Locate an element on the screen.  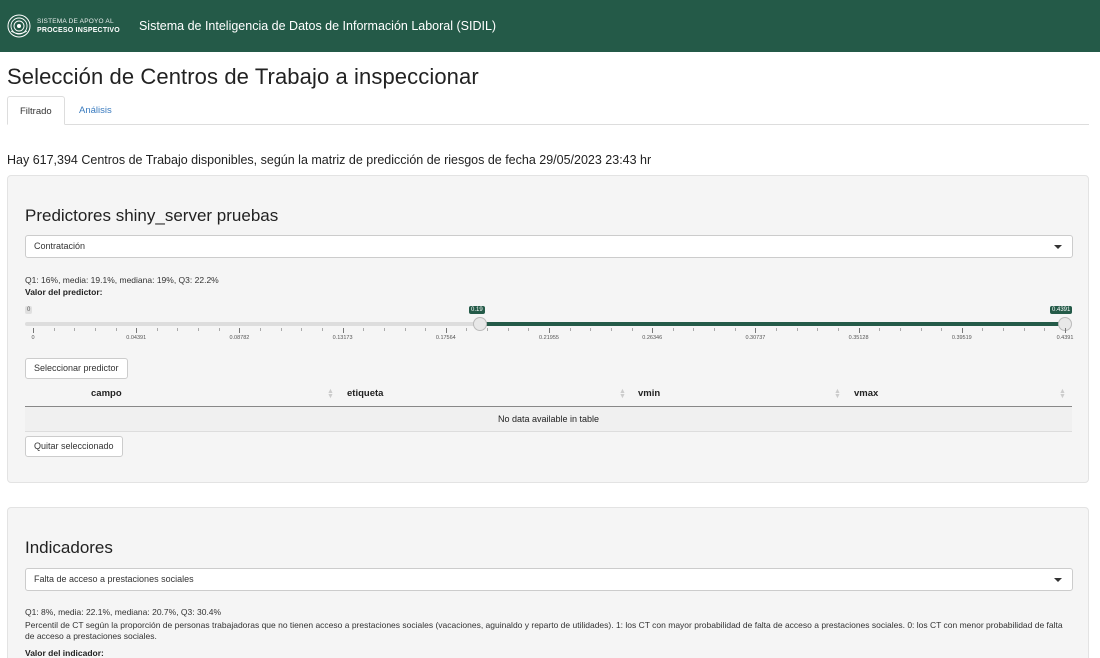
indicador-select: Falta de acceso a prestaciones sociales is located at coordinates (549, 579).